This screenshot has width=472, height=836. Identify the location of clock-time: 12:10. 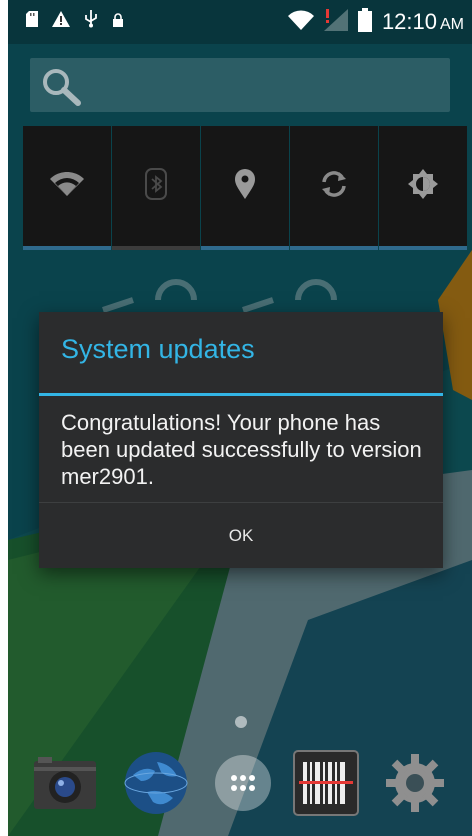
(409, 21).